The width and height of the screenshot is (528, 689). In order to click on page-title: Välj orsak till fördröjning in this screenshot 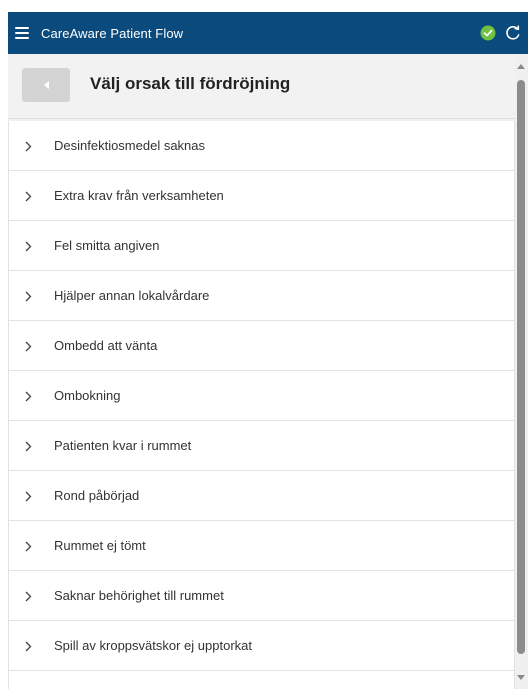, I will do `click(190, 83)`.